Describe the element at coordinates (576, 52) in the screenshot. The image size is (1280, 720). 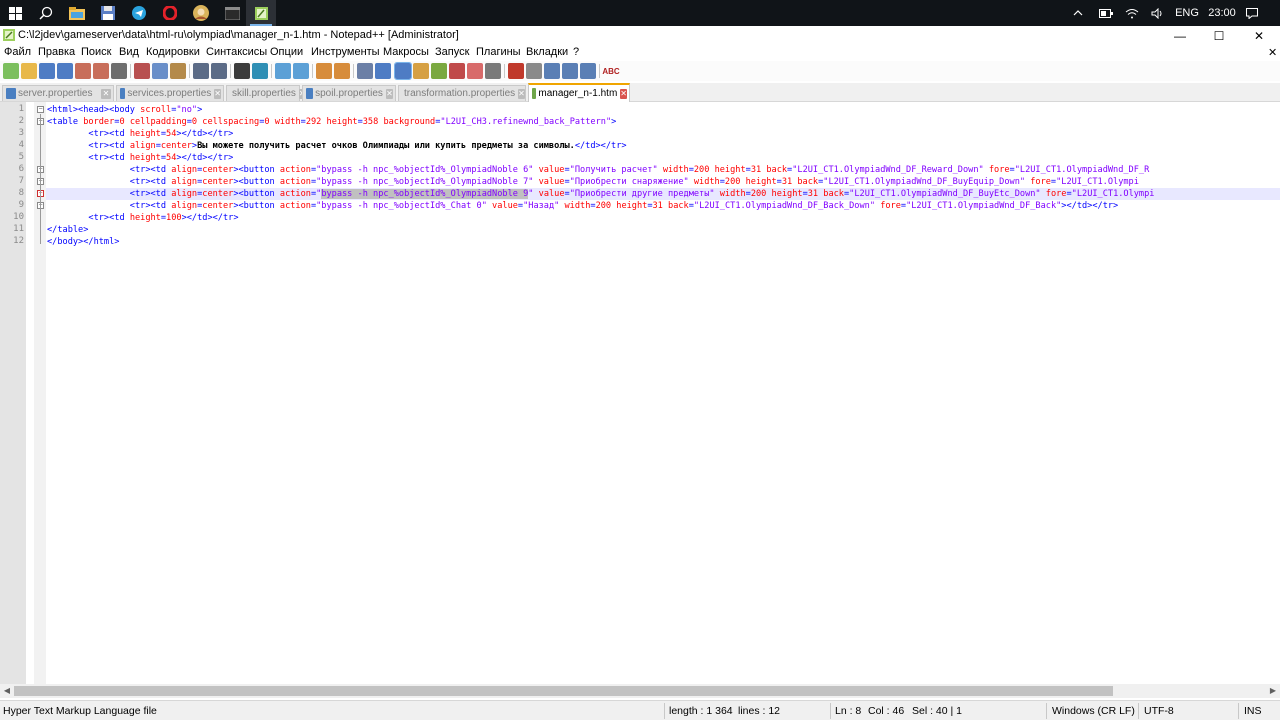
I see `menu-help: ?` at that location.